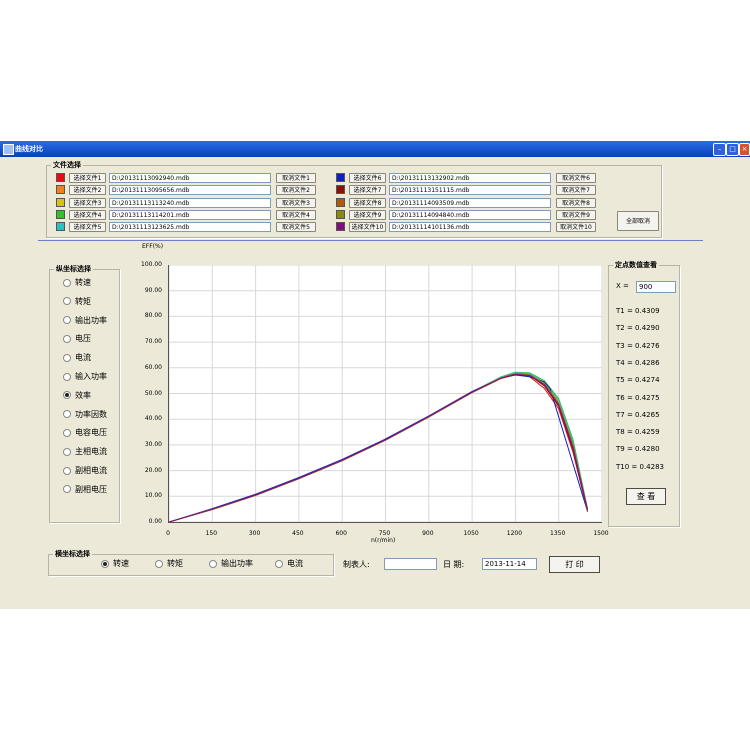 The height and width of the screenshot is (750, 750). Describe the element at coordinates (153, 367) in the screenshot. I see `y-tick-label: 60.00` at that location.